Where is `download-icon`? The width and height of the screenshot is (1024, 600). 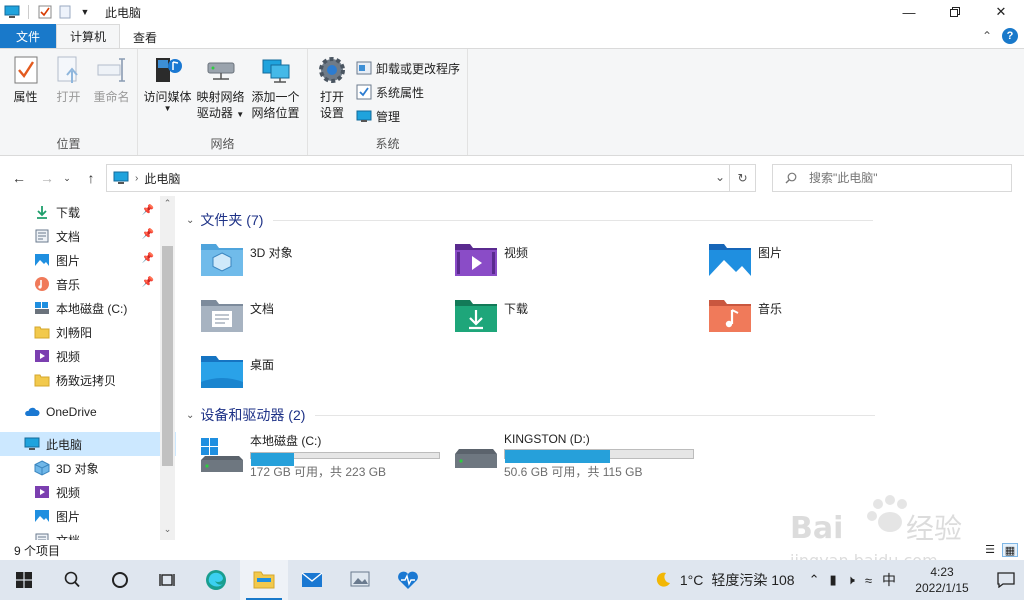 download-icon is located at coordinates (42, 212).